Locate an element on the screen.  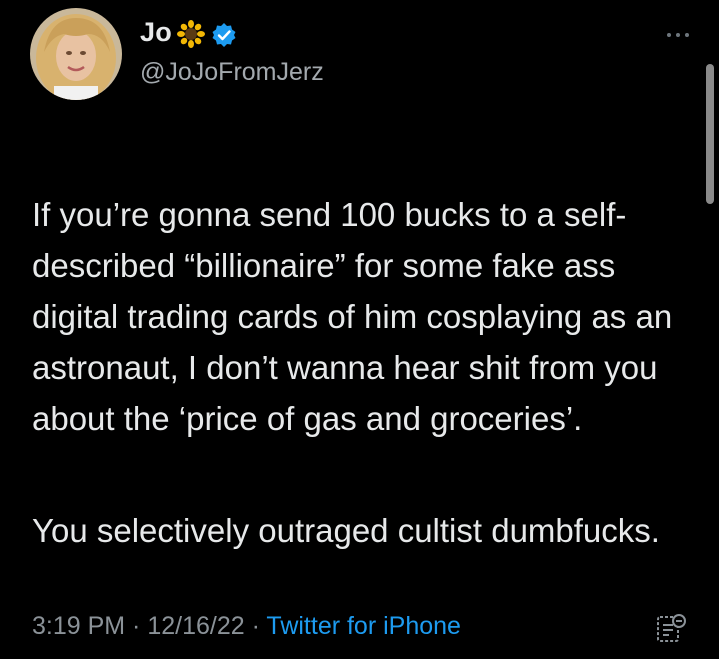
more-dots-icon is located at coordinates (678, 35).